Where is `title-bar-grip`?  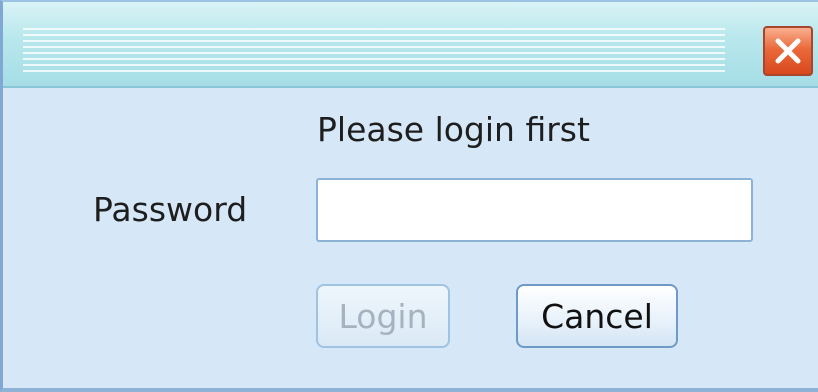 title-bar-grip is located at coordinates (374, 50).